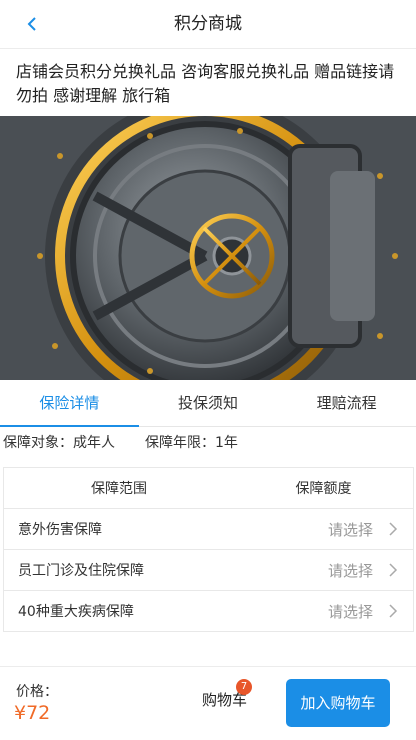 The height and width of the screenshot is (740, 416). Describe the element at coordinates (119, 489) in the screenshot. I see `header-coverage-scope: 保障范围` at that location.